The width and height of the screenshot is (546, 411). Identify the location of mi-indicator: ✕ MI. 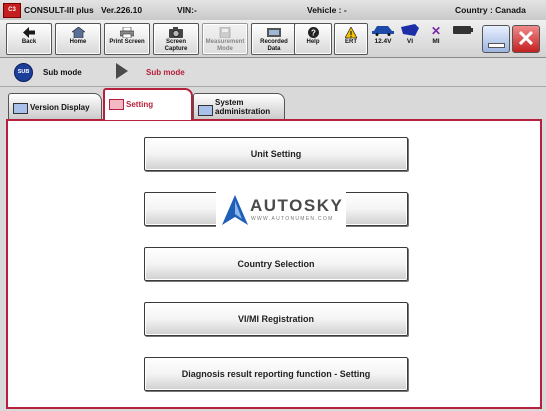
(436, 34).